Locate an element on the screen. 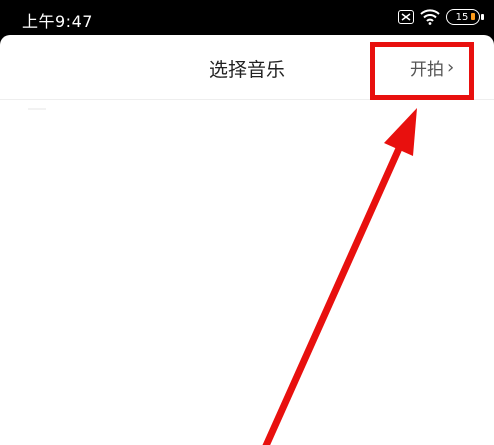  no-sim-icon is located at coordinates (406, 17).